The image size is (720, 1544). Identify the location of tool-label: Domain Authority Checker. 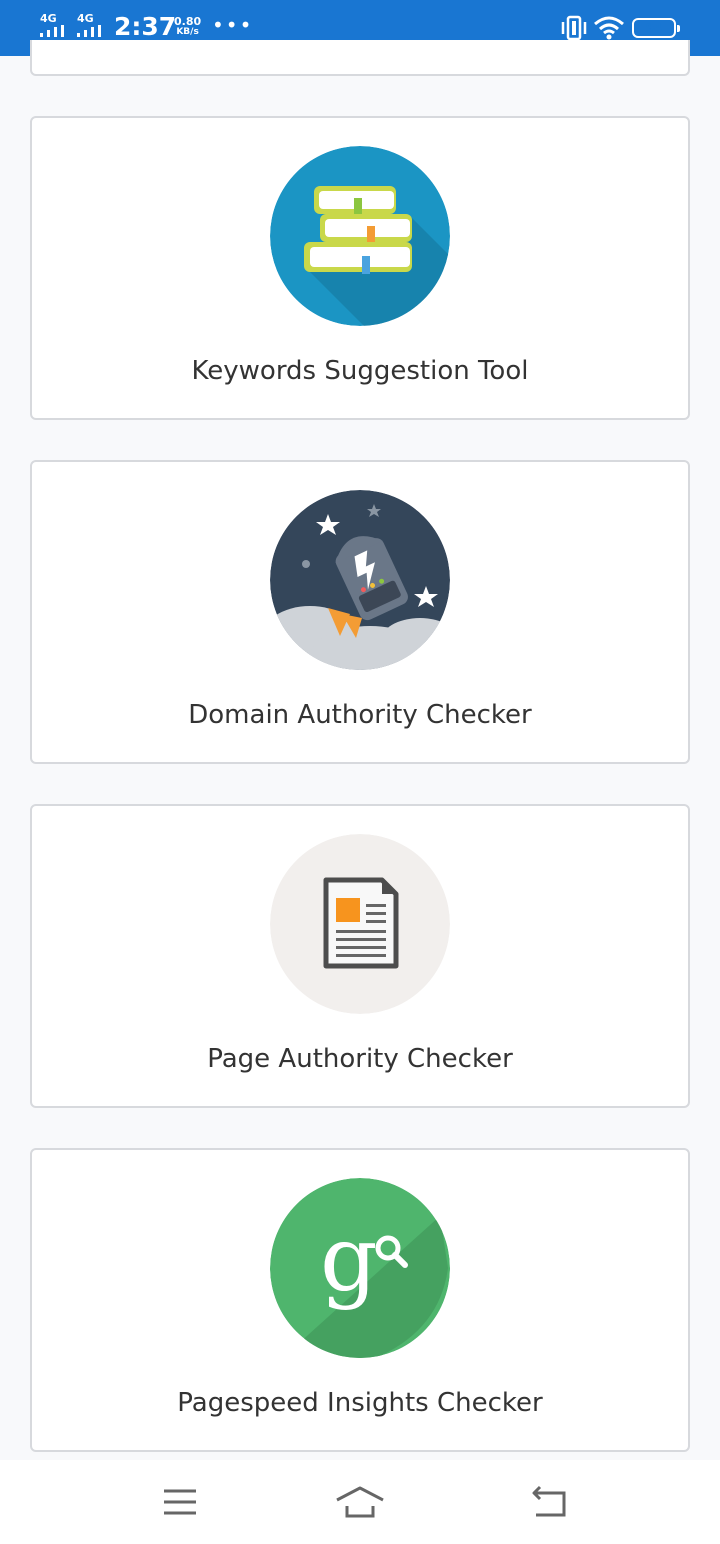
(360, 715).